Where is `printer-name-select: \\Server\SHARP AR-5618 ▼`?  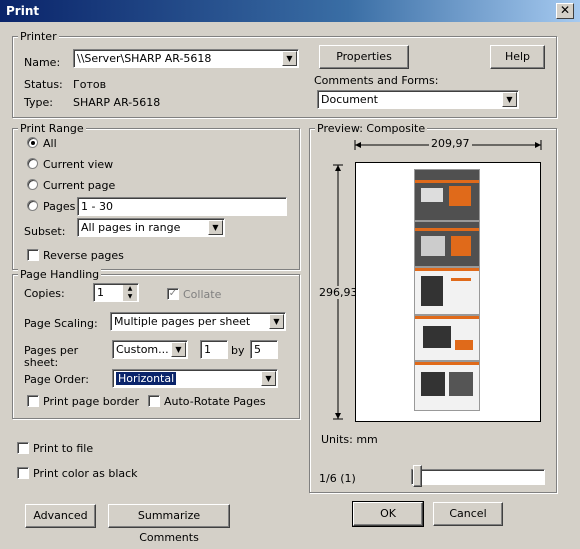
printer-name-select: \\Server\SHARP AR-5618 ▼ is located at coordinates (186, 58).